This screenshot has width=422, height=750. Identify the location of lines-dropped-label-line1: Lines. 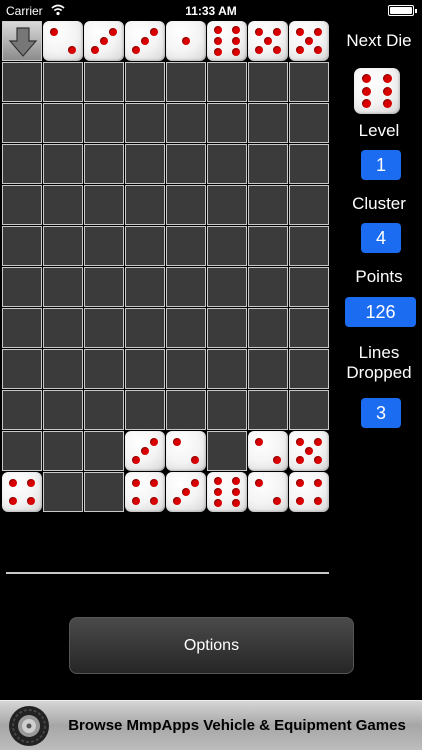
(379, 352).